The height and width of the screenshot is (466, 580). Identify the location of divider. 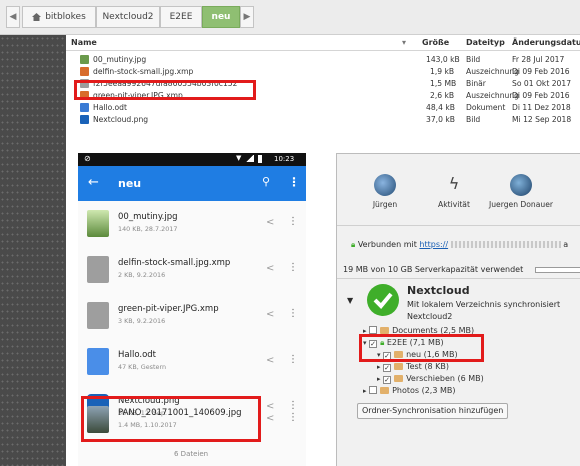
(458, 278).